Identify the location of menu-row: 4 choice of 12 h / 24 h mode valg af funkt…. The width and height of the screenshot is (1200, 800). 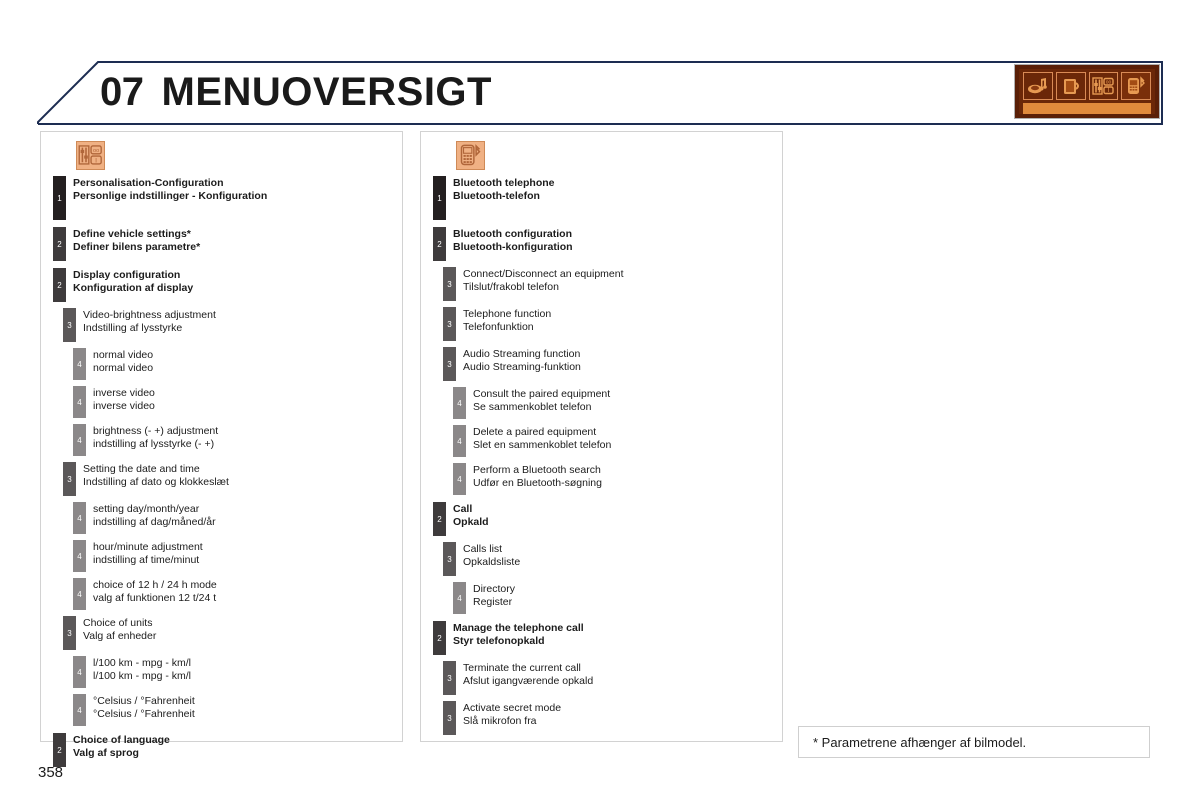
(237, 594).